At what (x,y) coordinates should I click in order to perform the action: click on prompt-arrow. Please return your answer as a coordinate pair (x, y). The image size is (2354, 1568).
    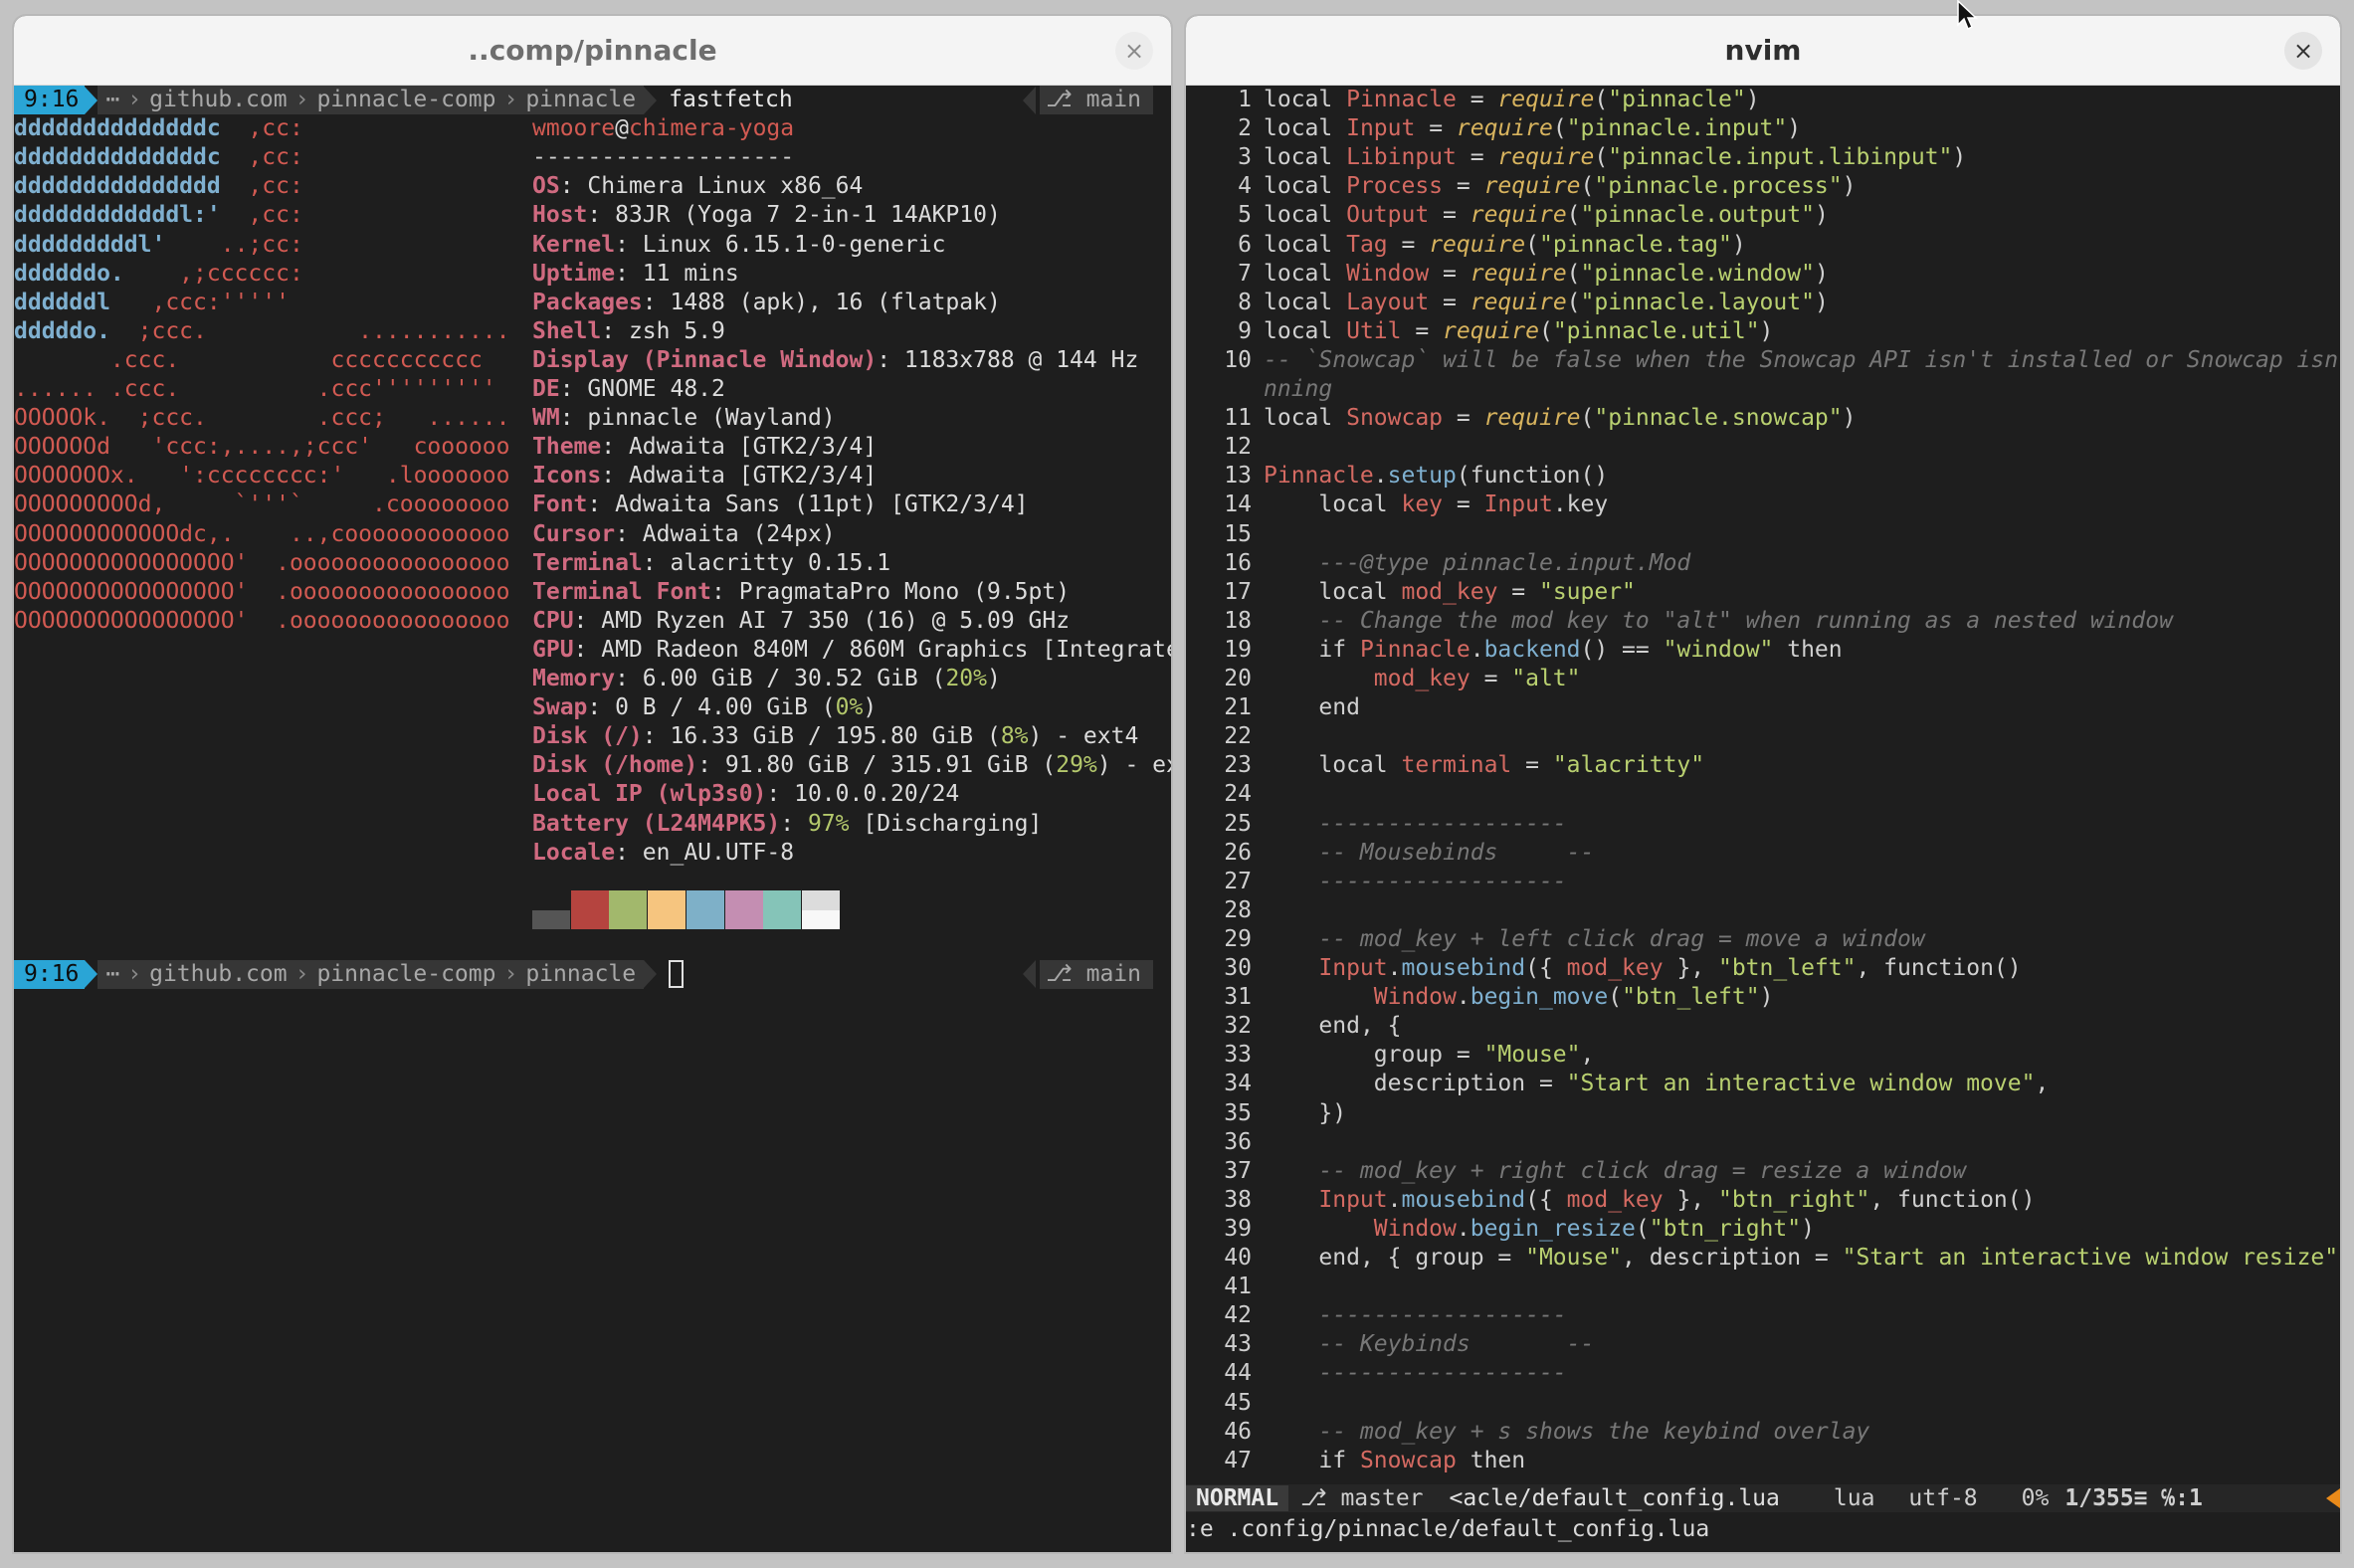
    Looking at the image, I should click on (91, 974).